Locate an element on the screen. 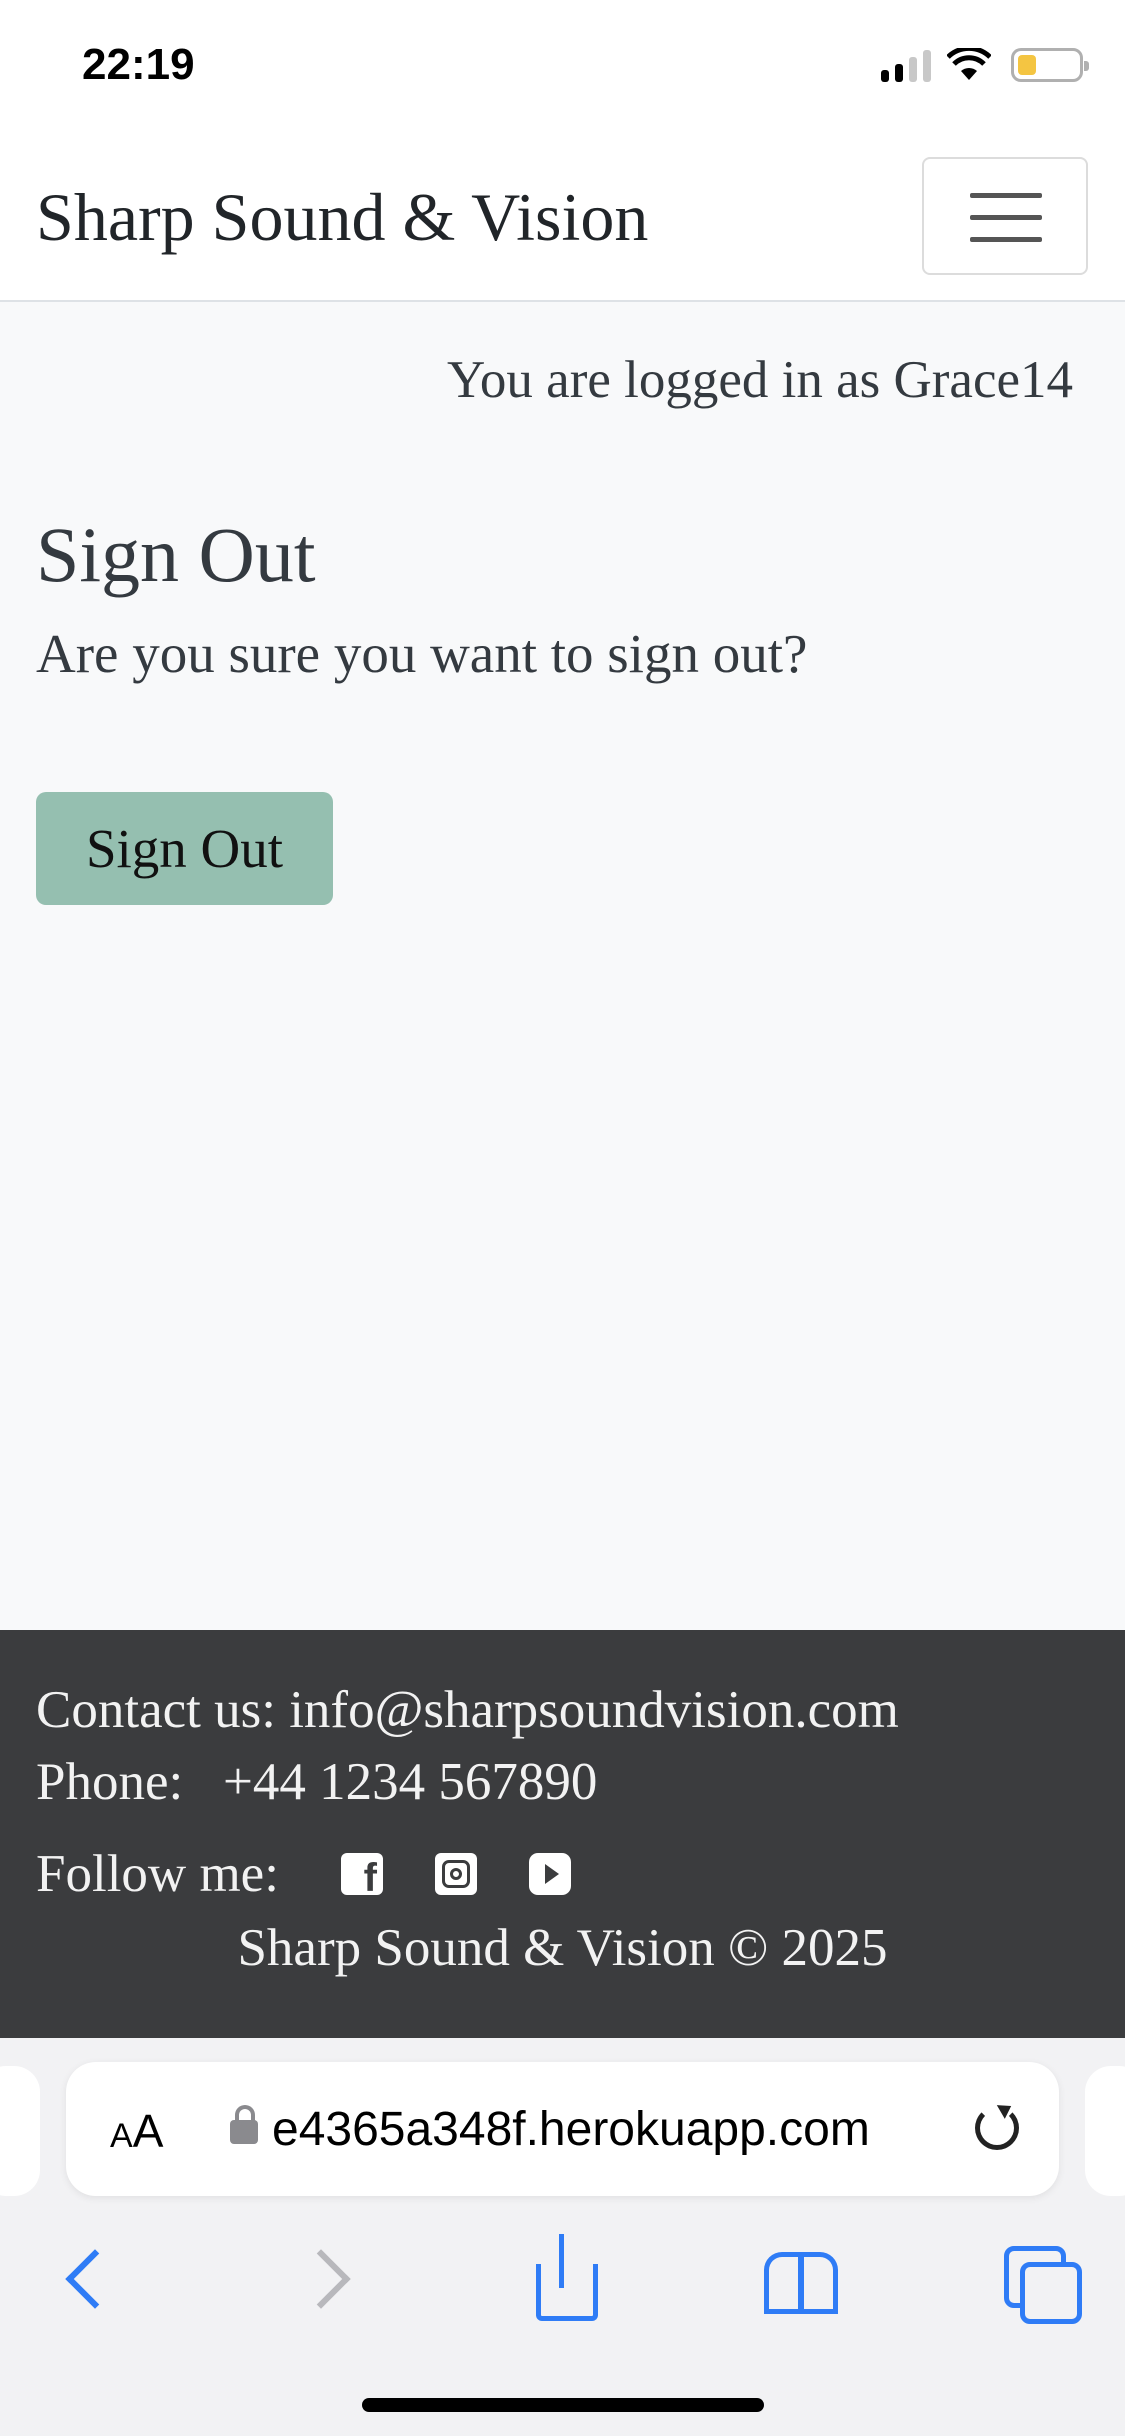  sign-out-button: Sign Out is located at coordinates (184, 848).